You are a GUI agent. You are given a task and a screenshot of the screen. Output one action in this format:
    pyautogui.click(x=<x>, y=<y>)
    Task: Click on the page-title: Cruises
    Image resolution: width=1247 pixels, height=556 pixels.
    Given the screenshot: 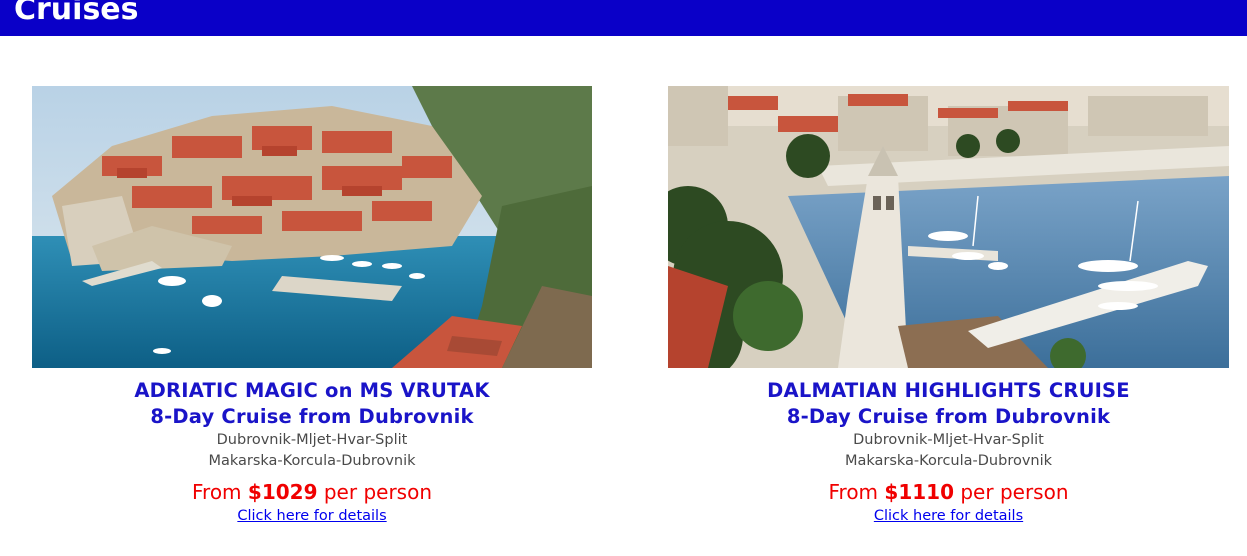 What is the action you would take?
    pyautogui.click(x=76, y=13)
    